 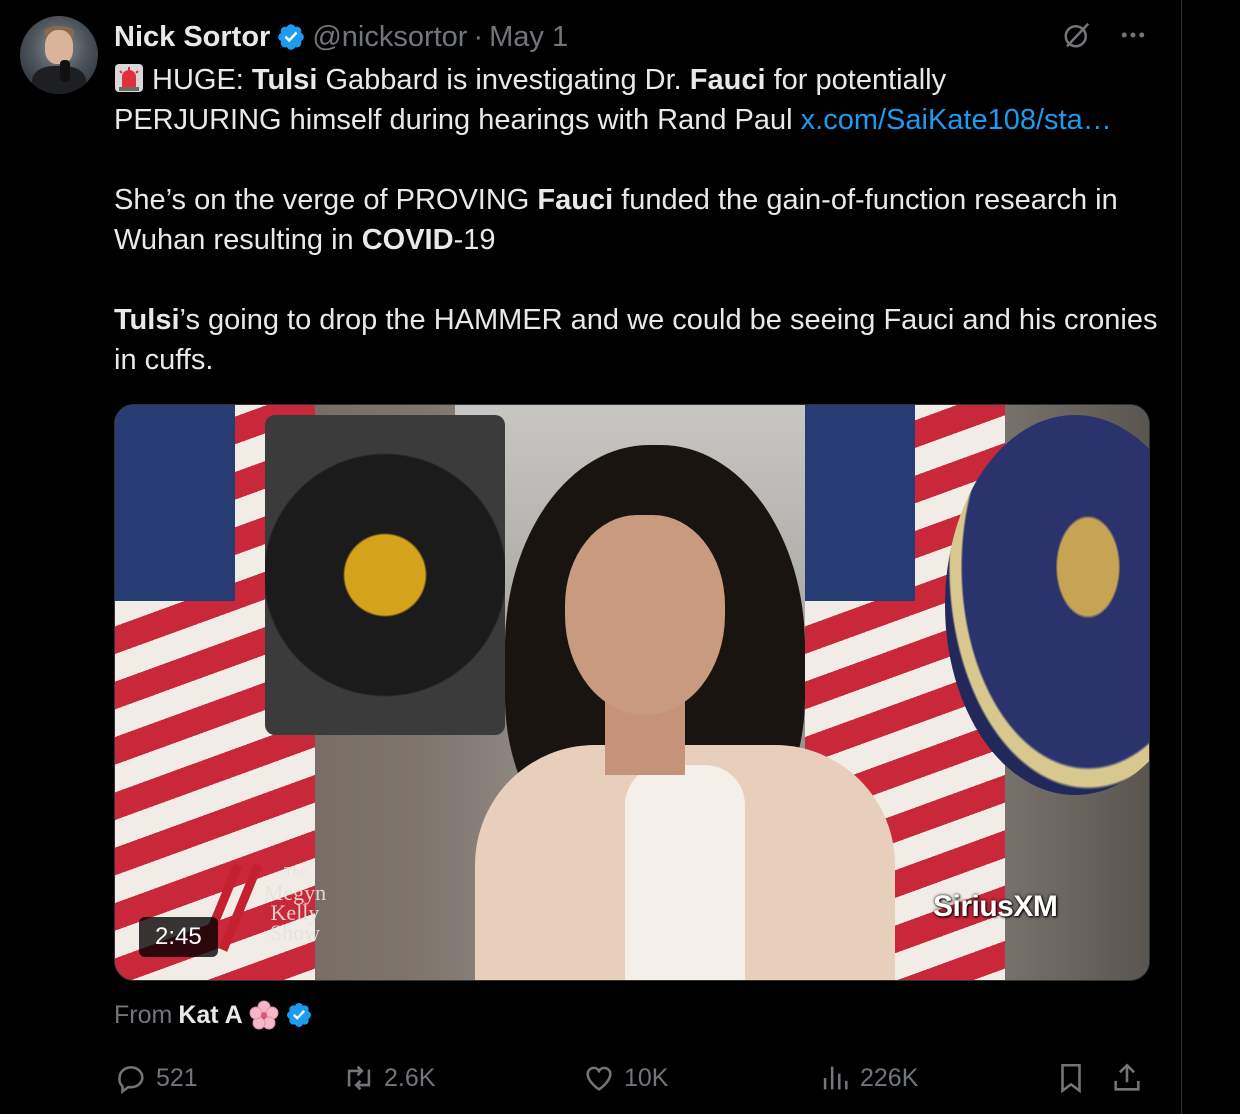 I want to click on repost-button: 2.6K, so click(x=388, y=1078).